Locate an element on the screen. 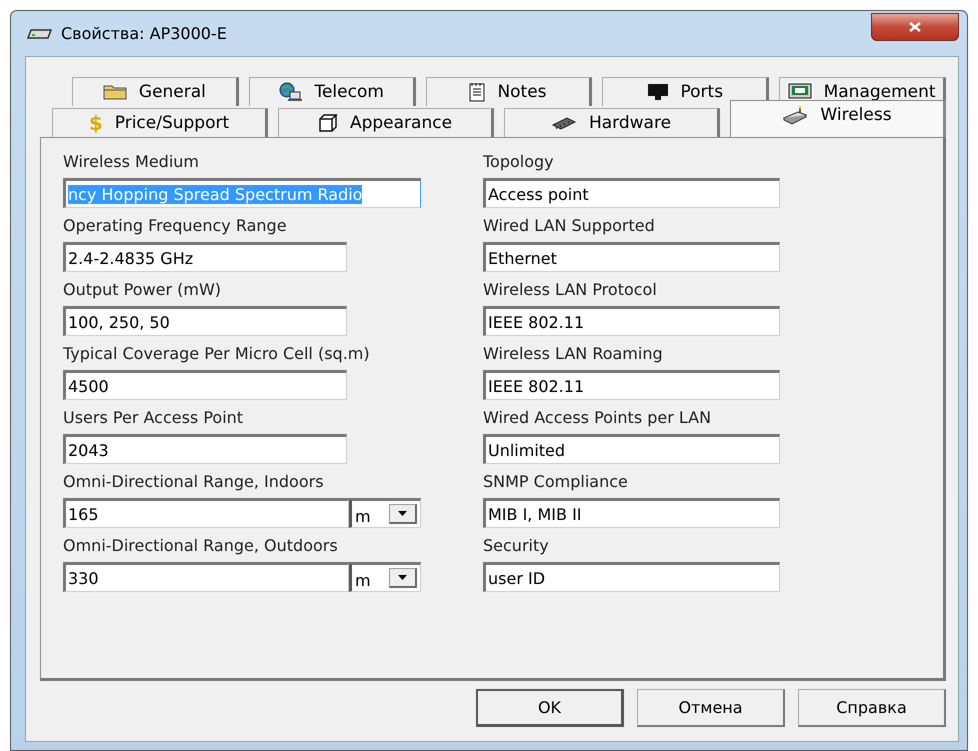  close-button is located at coordinates (915, 26).